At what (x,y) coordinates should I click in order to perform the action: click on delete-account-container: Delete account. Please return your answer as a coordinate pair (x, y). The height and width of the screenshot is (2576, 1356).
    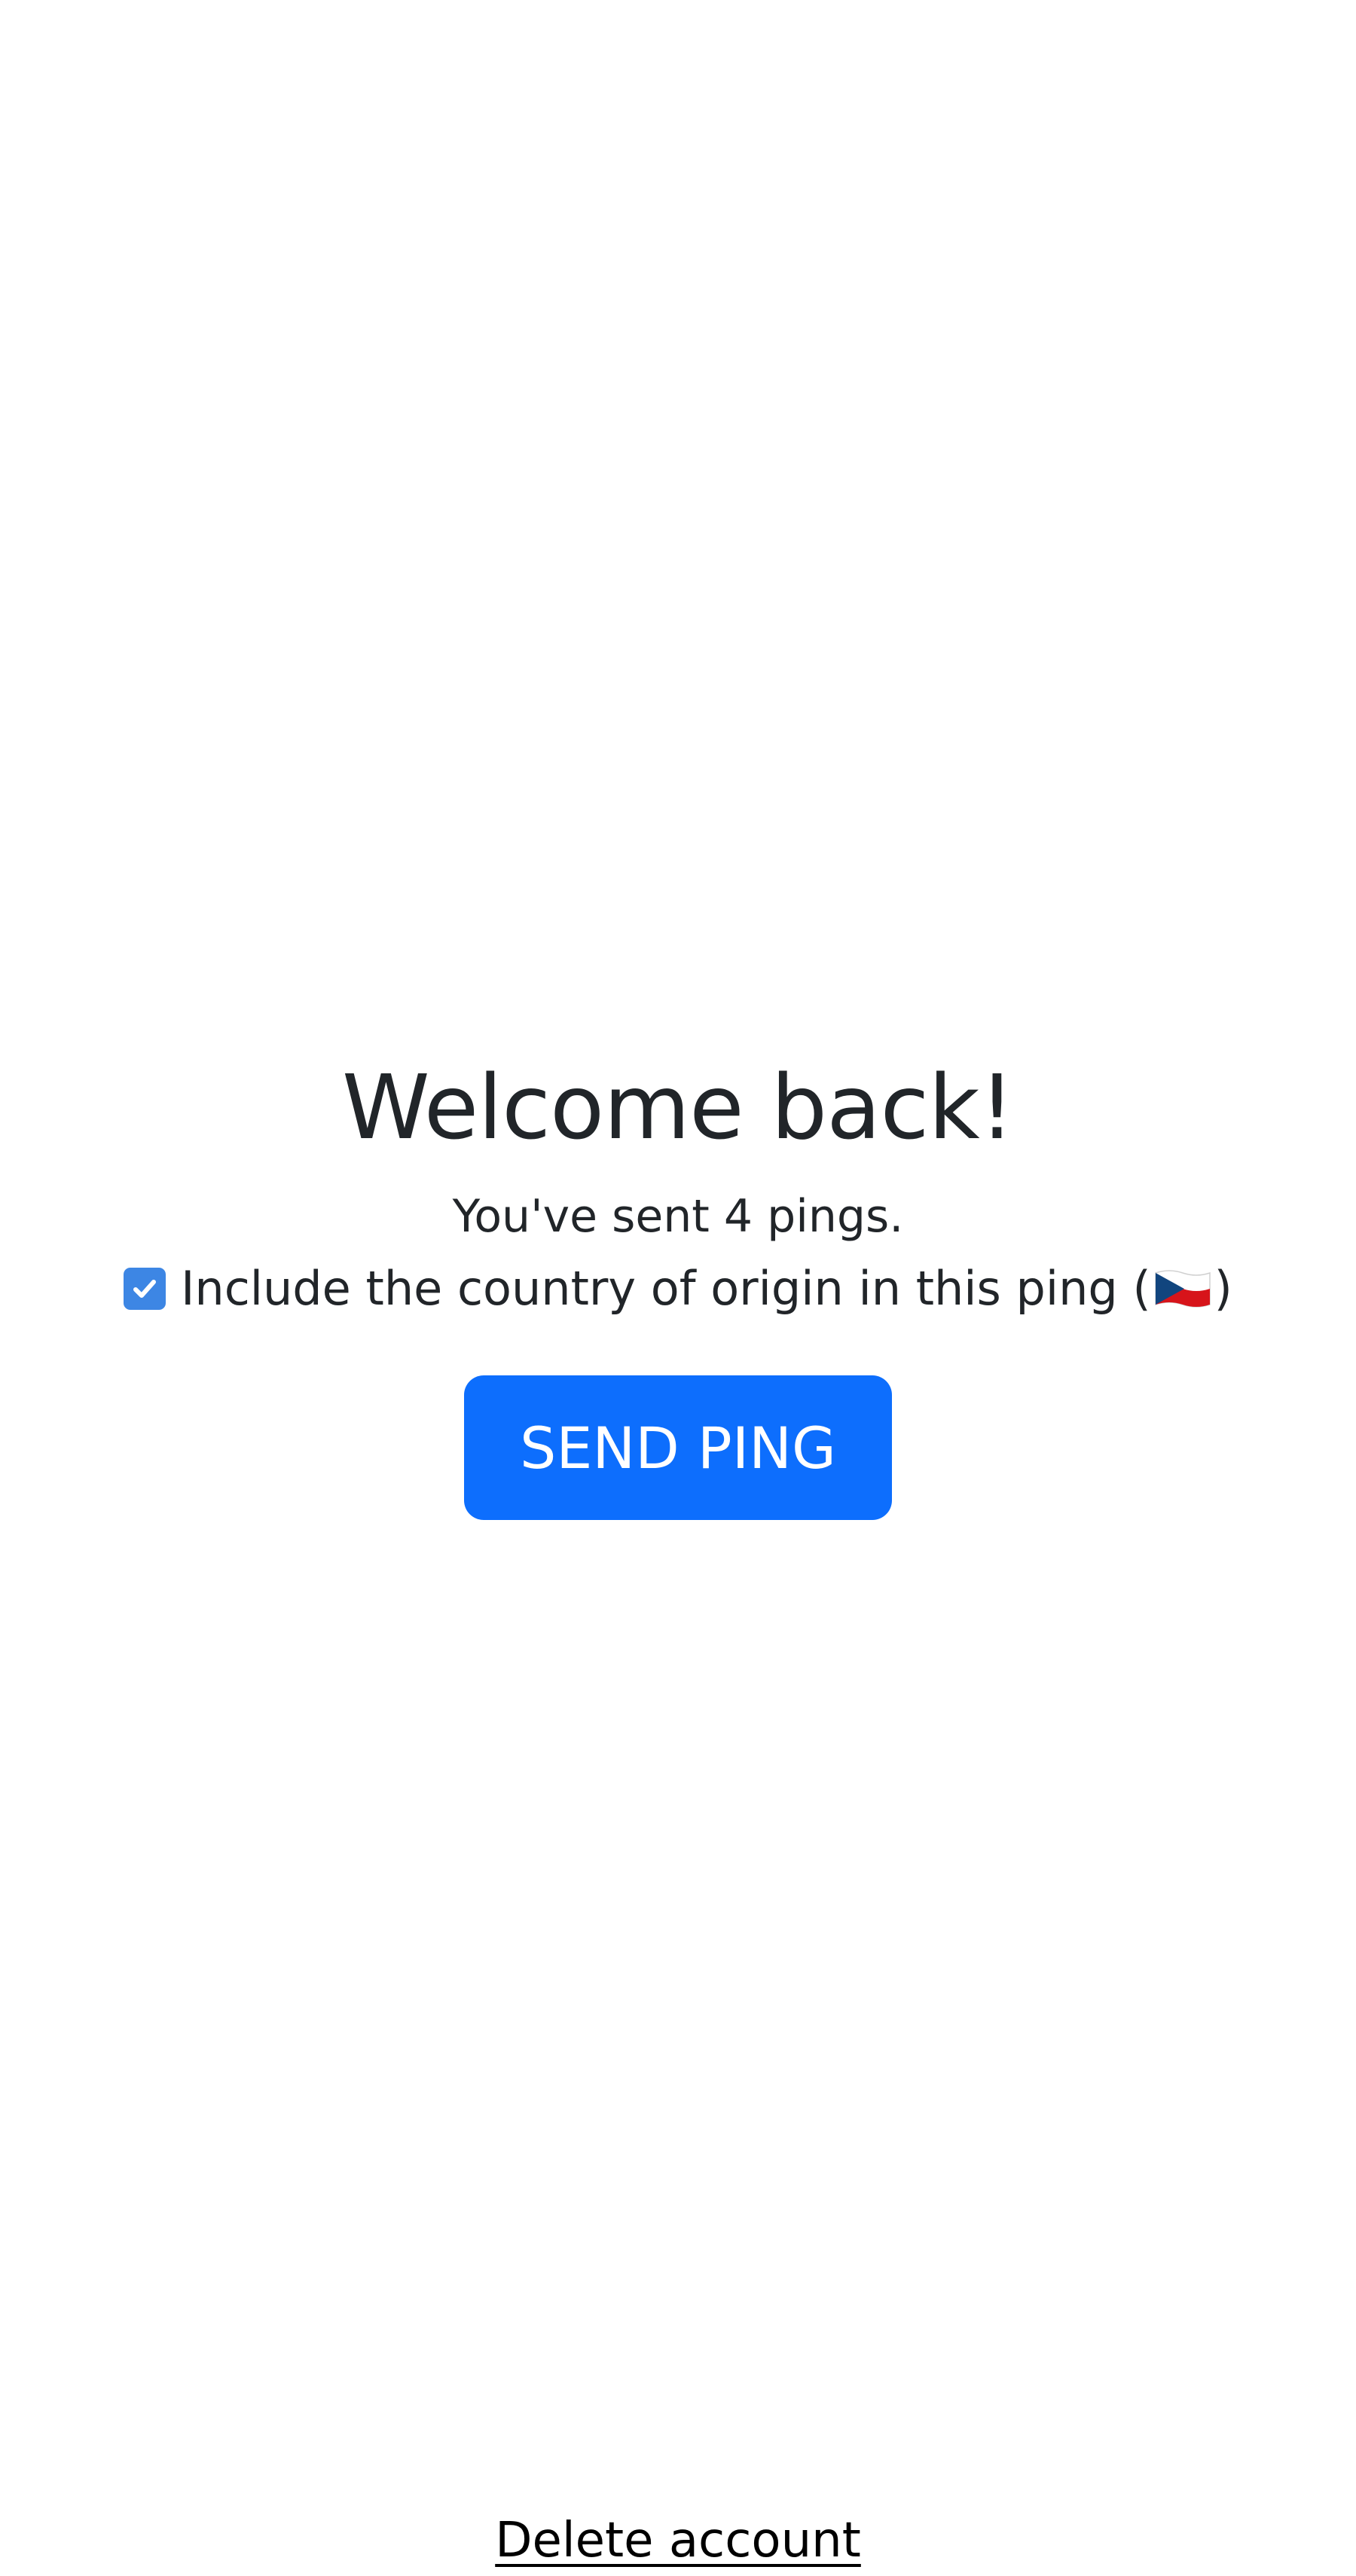
    Looking at the image, I should click on (678, 2541).